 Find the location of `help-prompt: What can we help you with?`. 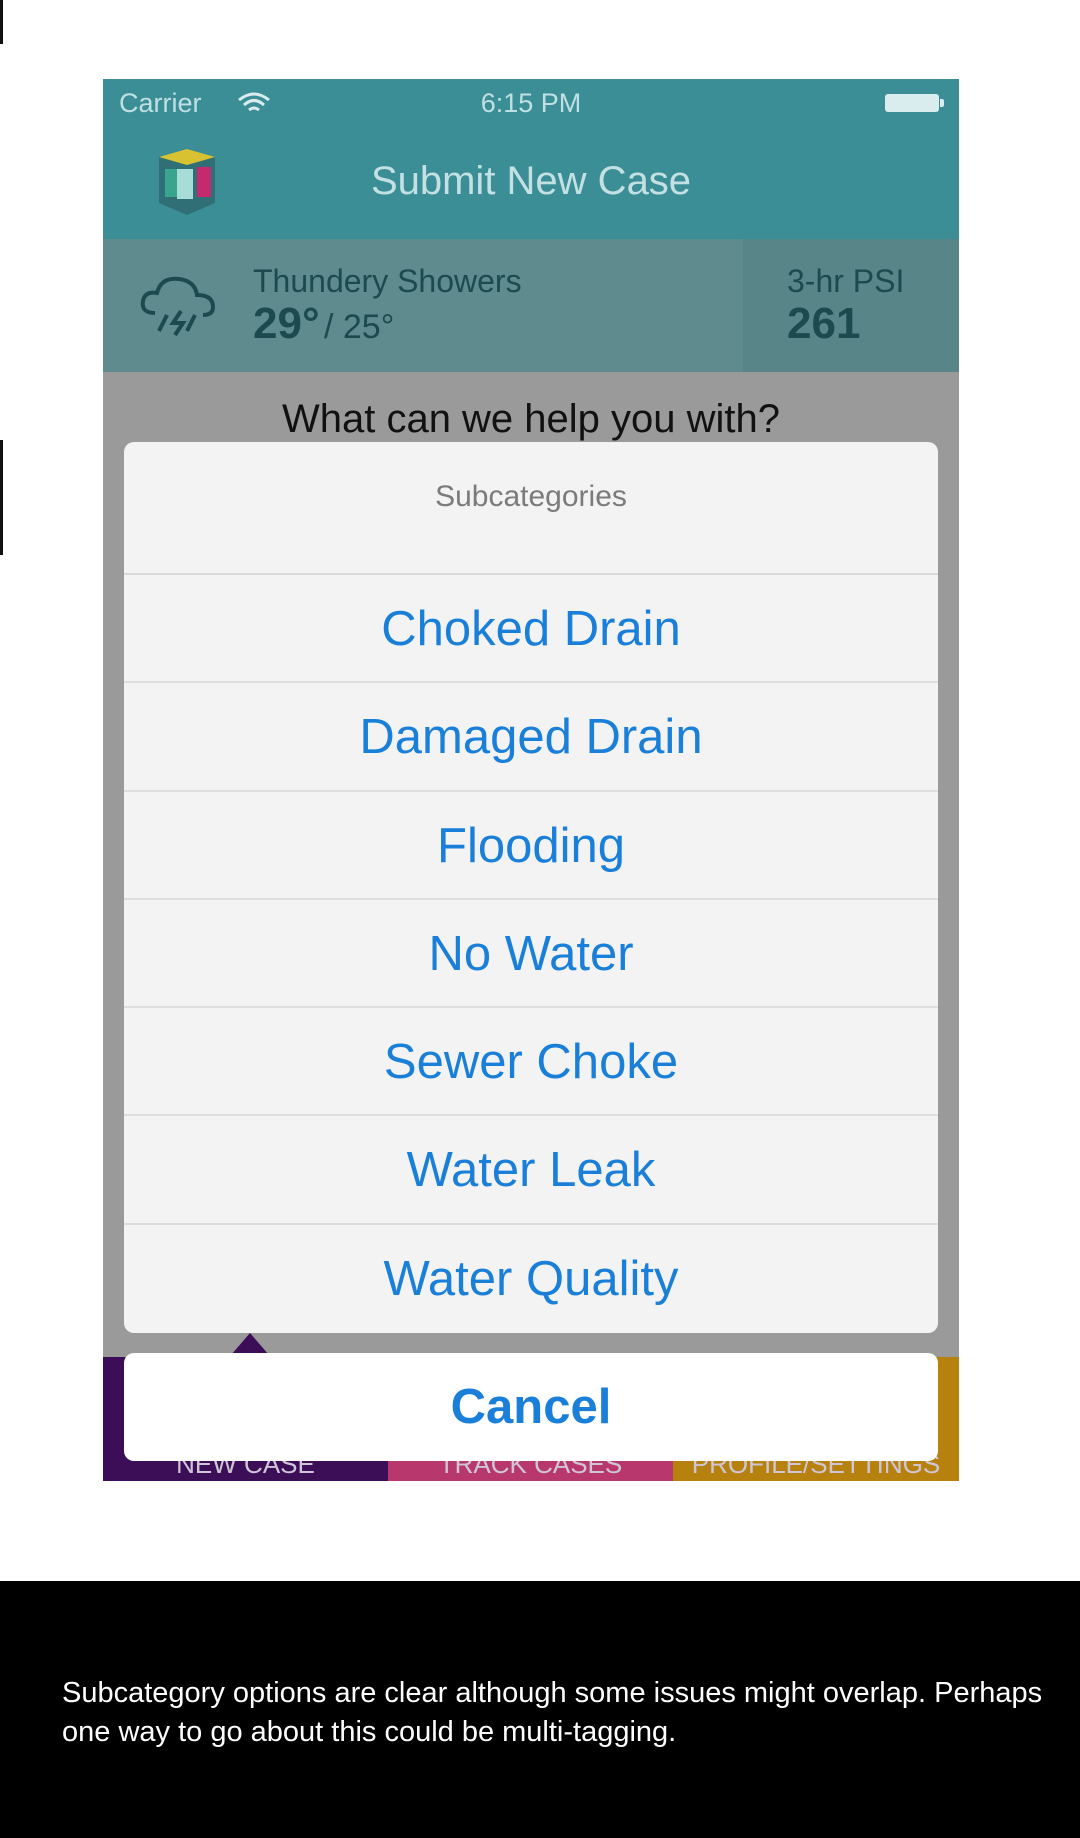

help-prompt: What can we help you with? is located at coordinates (531, 419).